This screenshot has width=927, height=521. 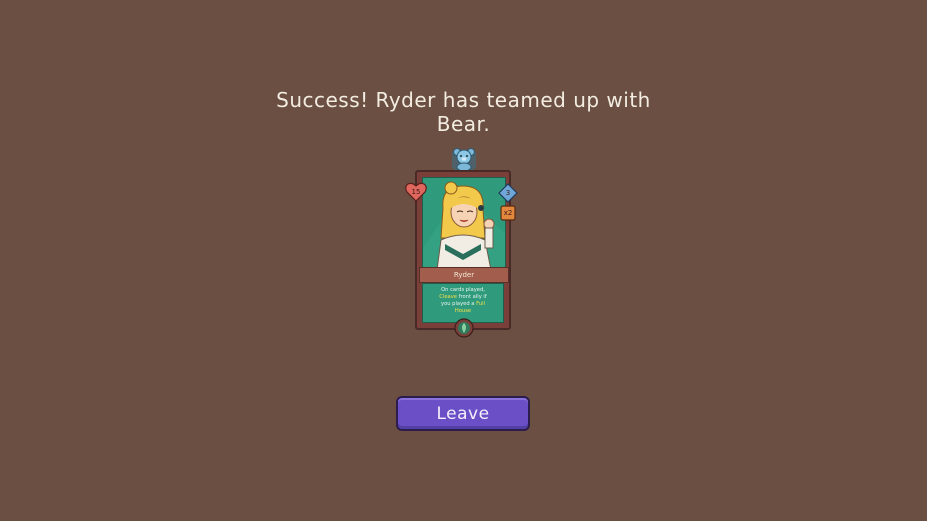 What do you see at coordinates (472, 297) in the screenshot?
I see `desc-line2: front ally if` at bounding box center [472, 297].